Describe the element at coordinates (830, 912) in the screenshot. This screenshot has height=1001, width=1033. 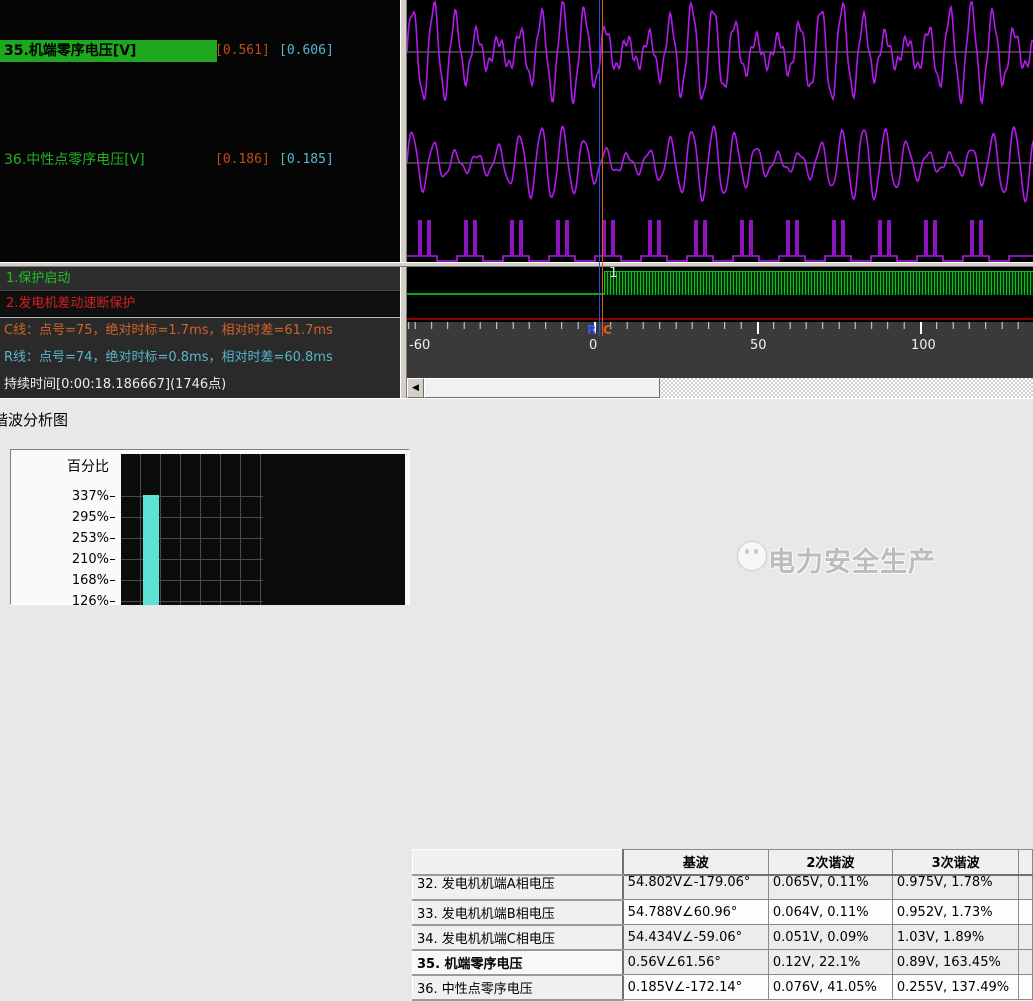
I see `h2-value: 0.064V, 0.11%` at that location.